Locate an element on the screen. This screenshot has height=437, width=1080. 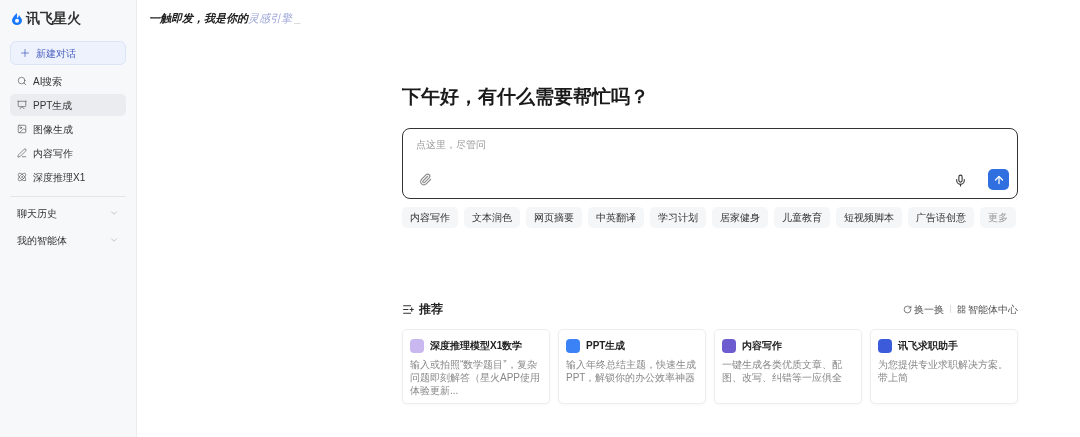
search-icon is located at coordinates (22, 81).